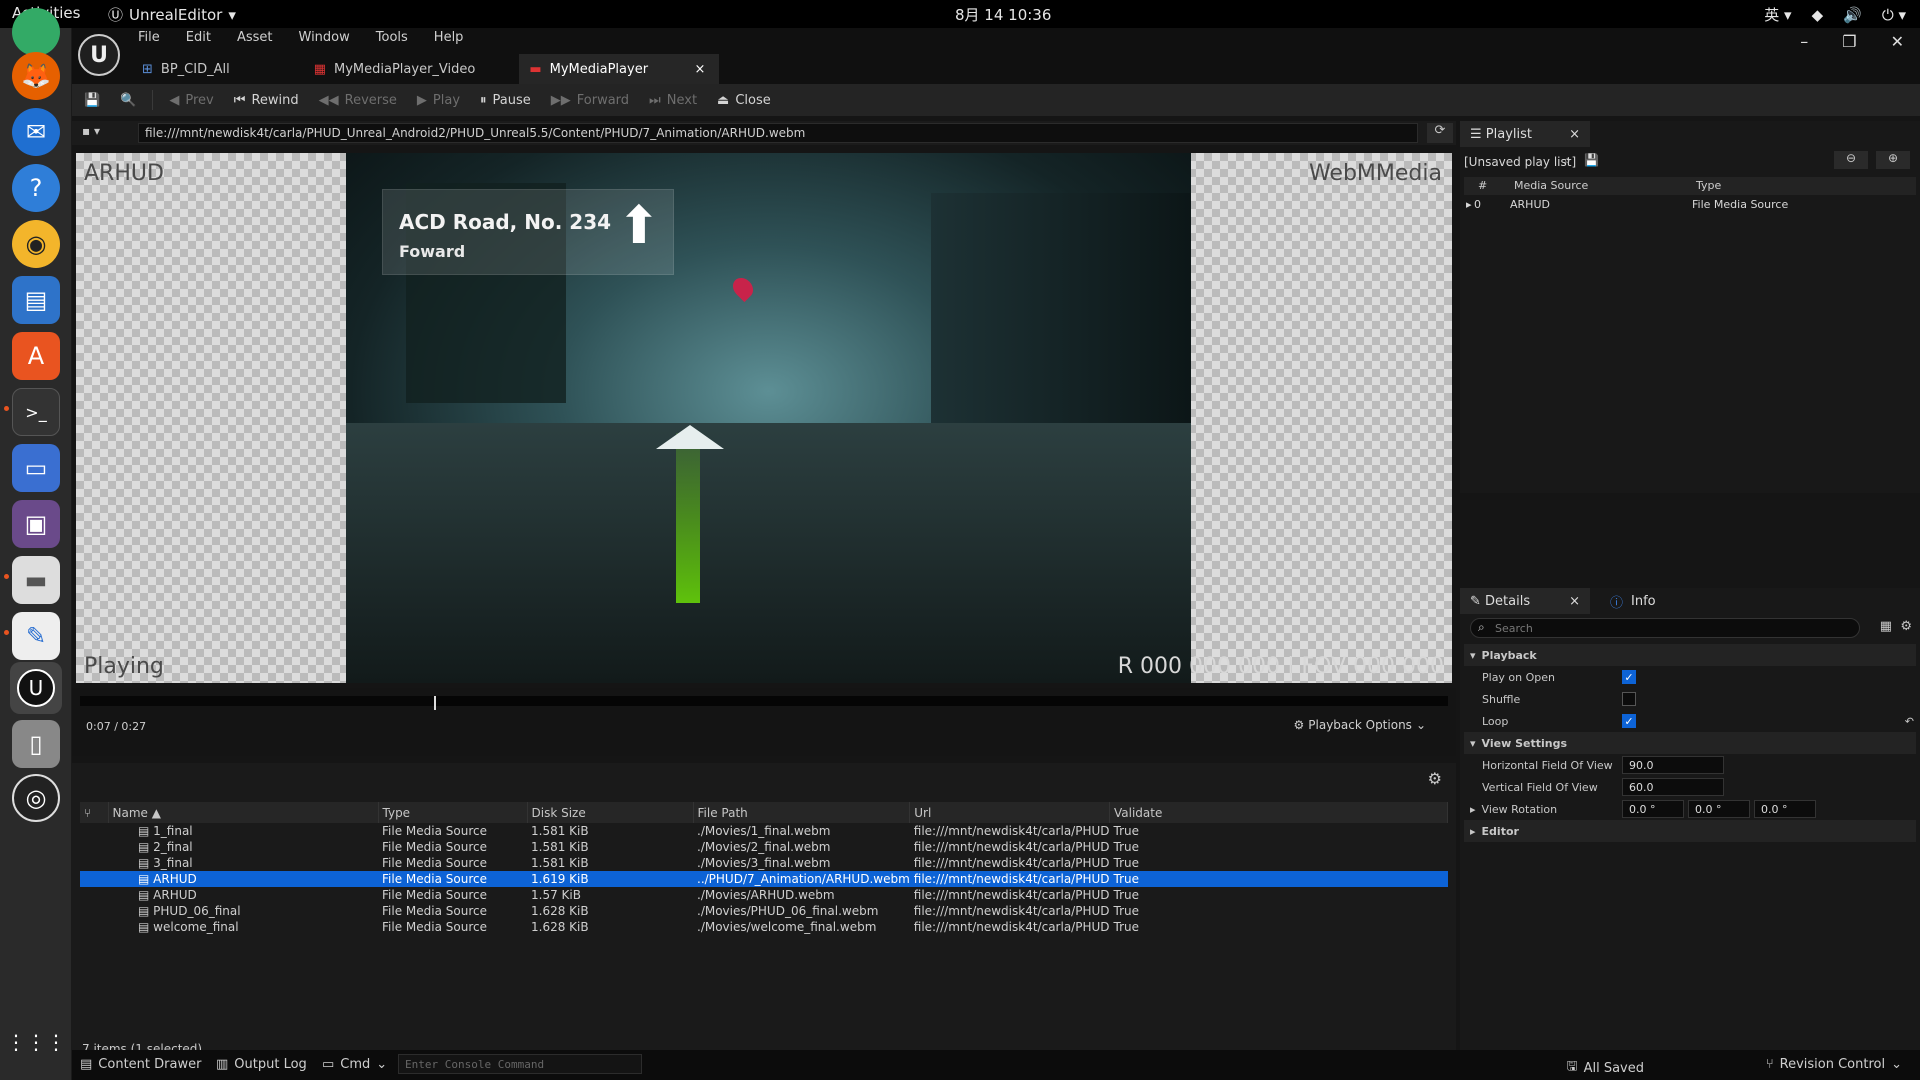  What do you see at coordinates (1003, 14) in the screenshot?
I see `clock: 8月 14 10:36` at bounding box center [1003, 14].